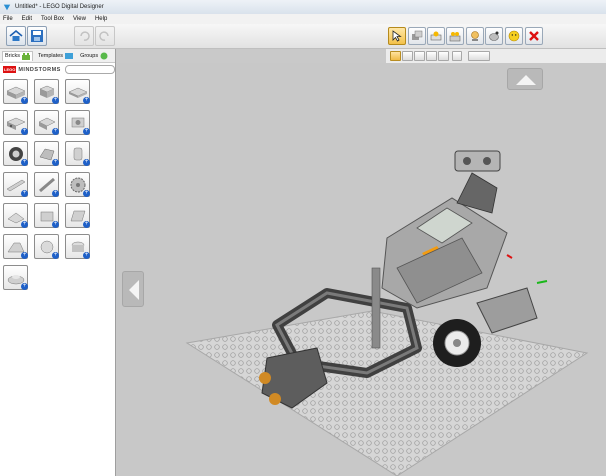 Image resolution: width=606 pixels, height=476 pixels. What do you see at coordinates (46, 122) in the screenshot?
I see `category-slopes-button: +` at bounding box center [46, 122].